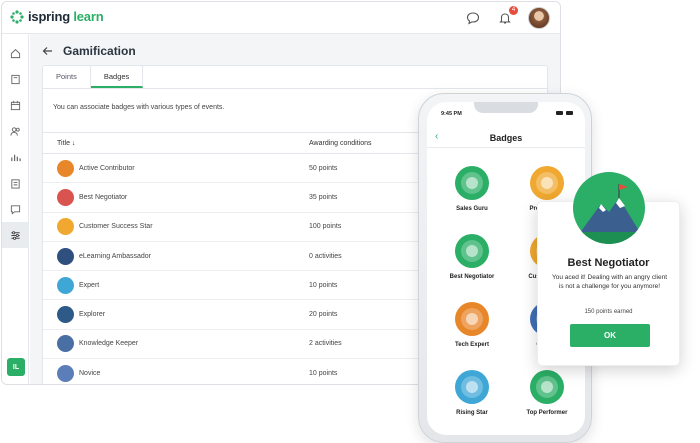 The height and width of the screenshot is (443, 700). What do you see at coordinates (610, 335) in the screenshot?
I see `ok-button: OK` at bounding box center [610, 335].